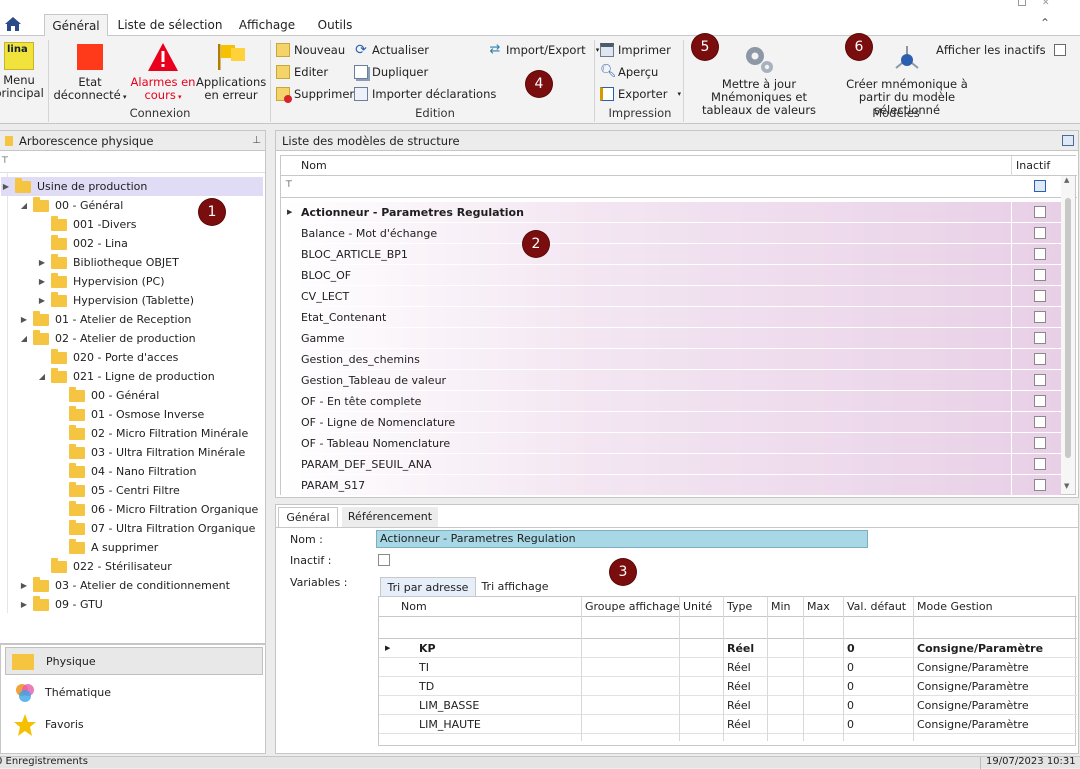 The width and height of the screenshot is (1080, 769). What do you see at coordinates (635, 50) in the screenshot?
I see `imprimer-button: Imprimer` at bounding box center [635, 50].